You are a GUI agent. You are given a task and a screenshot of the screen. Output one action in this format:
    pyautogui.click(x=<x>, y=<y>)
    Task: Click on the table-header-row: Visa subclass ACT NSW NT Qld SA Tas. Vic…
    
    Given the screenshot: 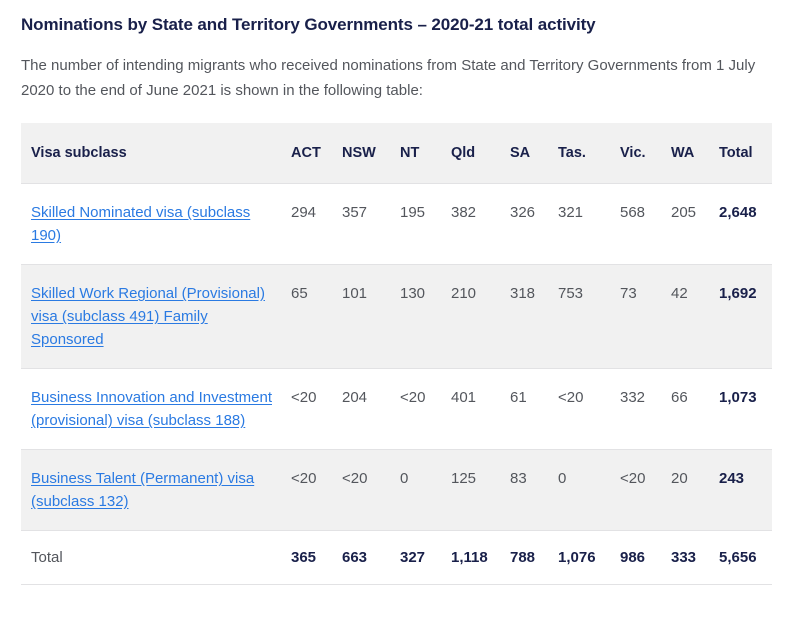 What is the action you would take?
    pyautogui.click(x=396, y=153)
    